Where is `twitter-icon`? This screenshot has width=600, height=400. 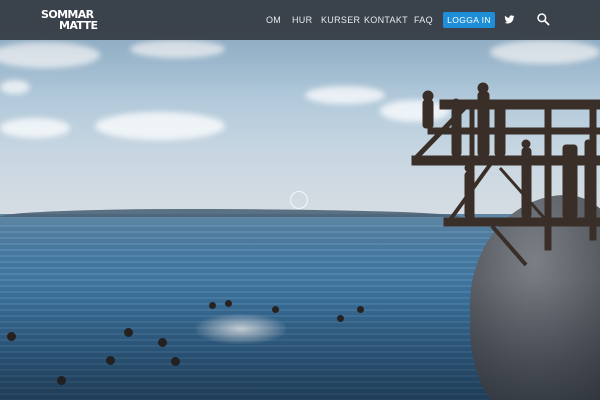 twitter-icon is located at coordinates (509, 19).